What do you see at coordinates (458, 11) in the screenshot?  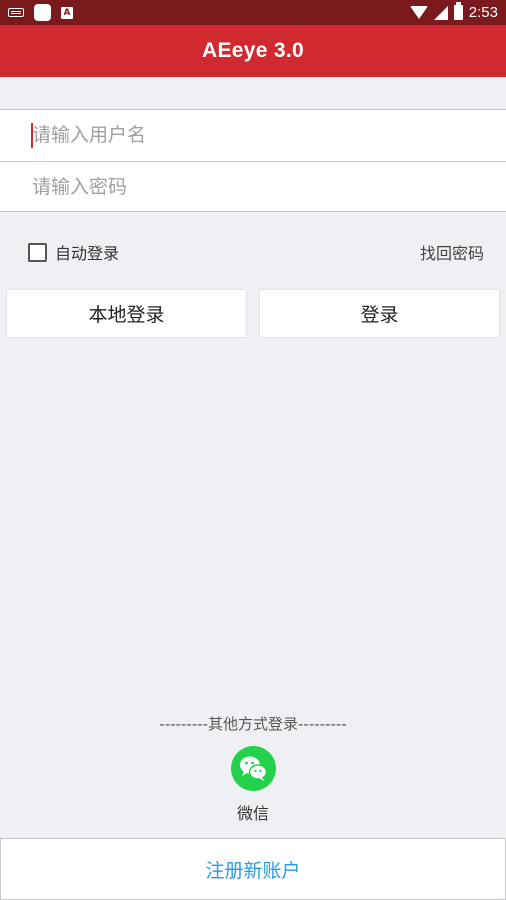 I see `battery-icon` at bounding box center [458, 11].